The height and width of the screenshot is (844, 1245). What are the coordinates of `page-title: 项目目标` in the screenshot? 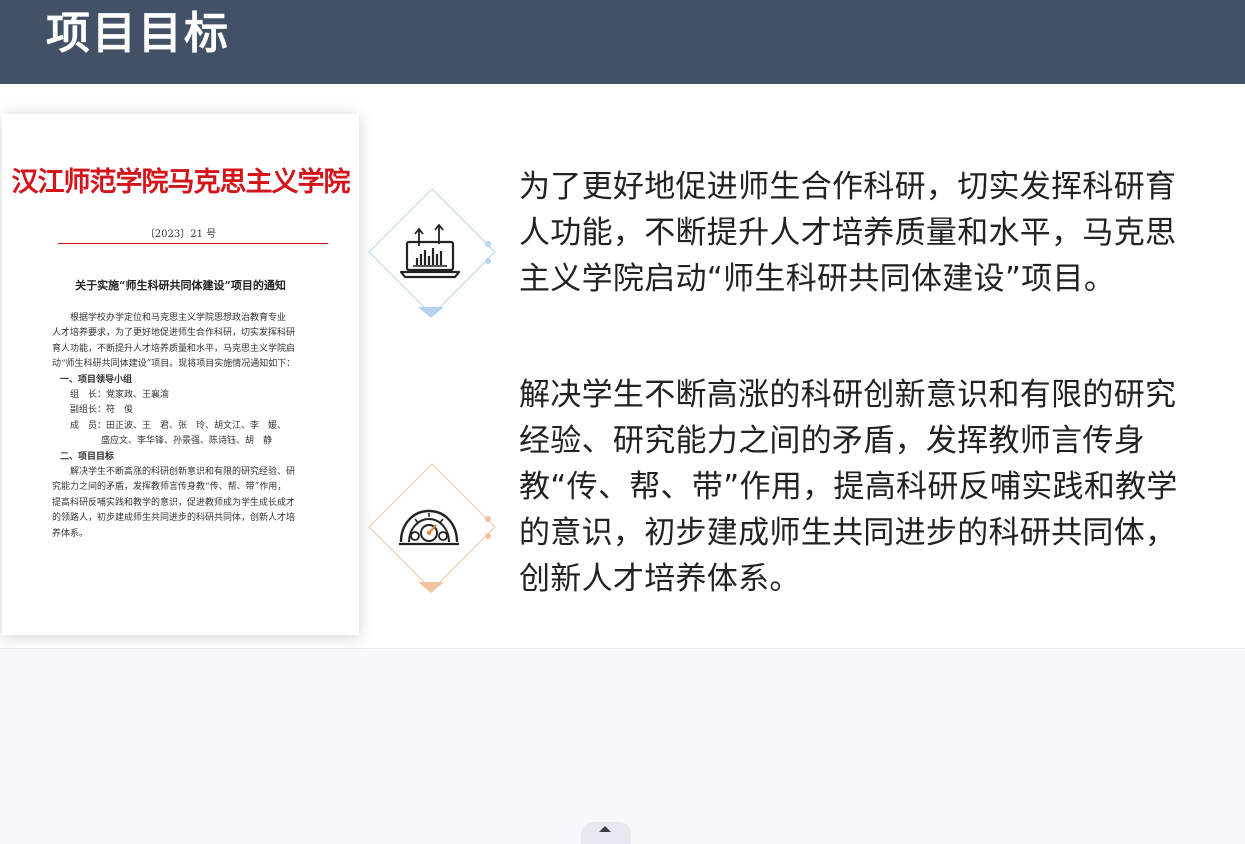 It's located at (138, 33).